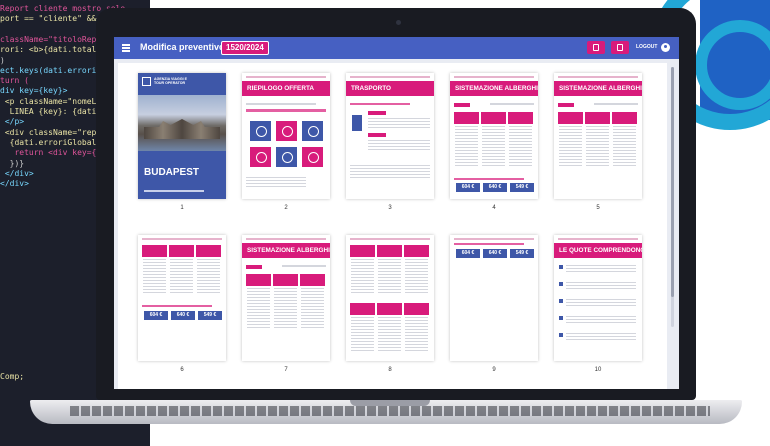 The image size is (770, 446). I want to click on page-number: 5, so click(598, 208).